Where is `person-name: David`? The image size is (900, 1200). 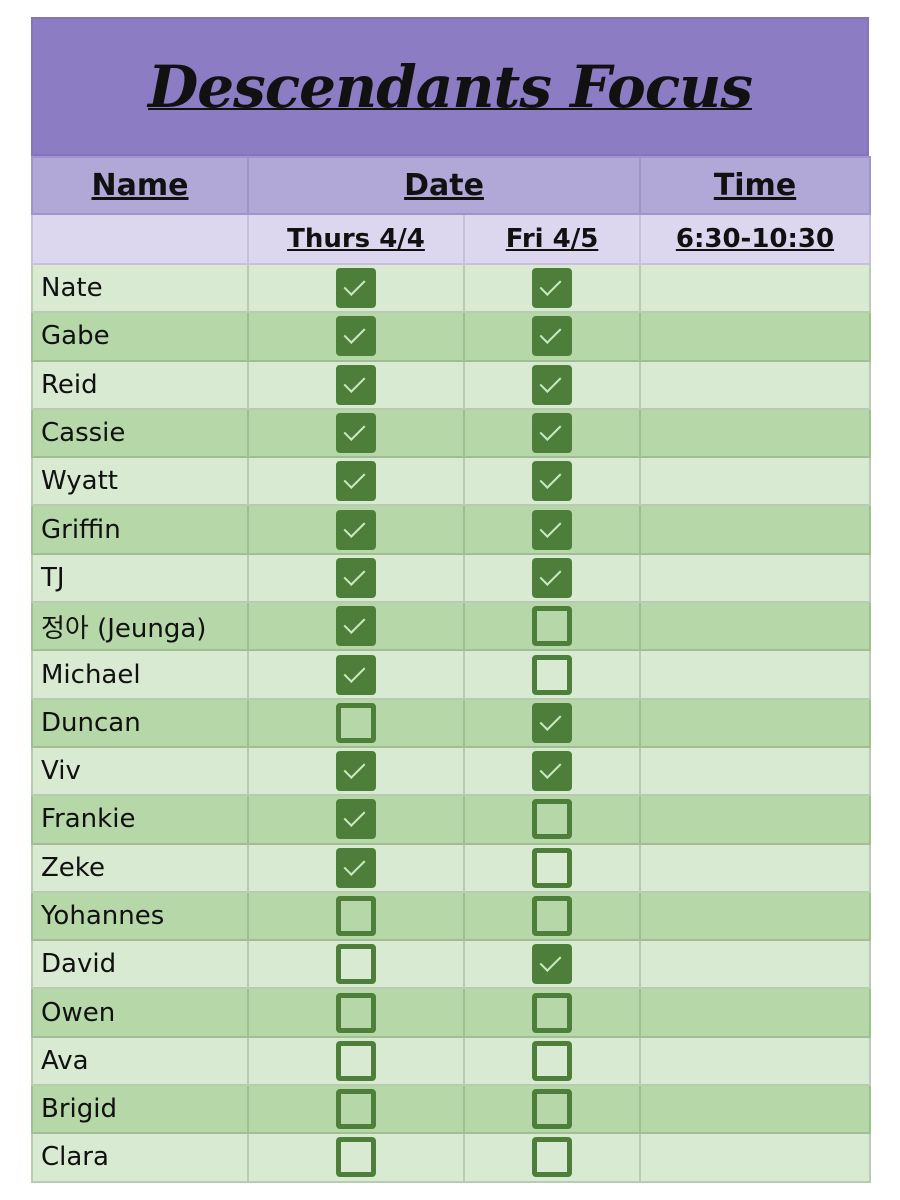 person-name: David is located at coordinates (140, 964).